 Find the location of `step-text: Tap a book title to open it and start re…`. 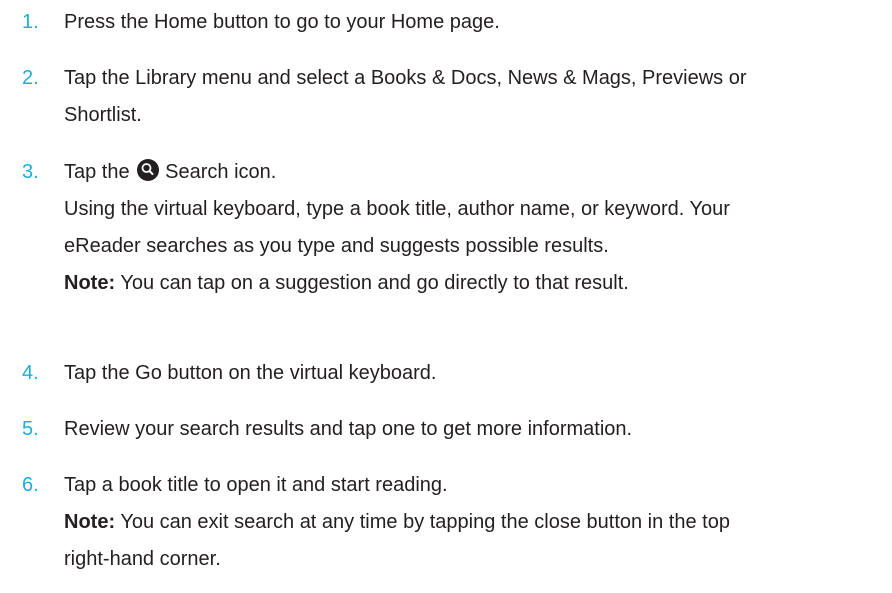

step-text: Tap a book title to open it and start re… is located at coordinates (256, 485).